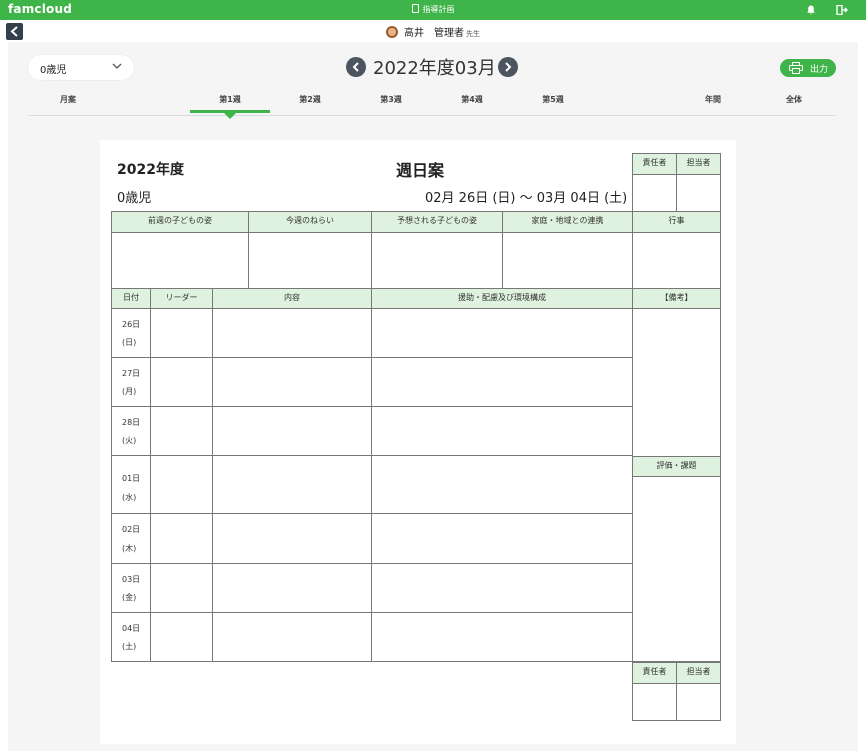  I want to click on sign-responsible-cell-bottom, so click(654, 702).